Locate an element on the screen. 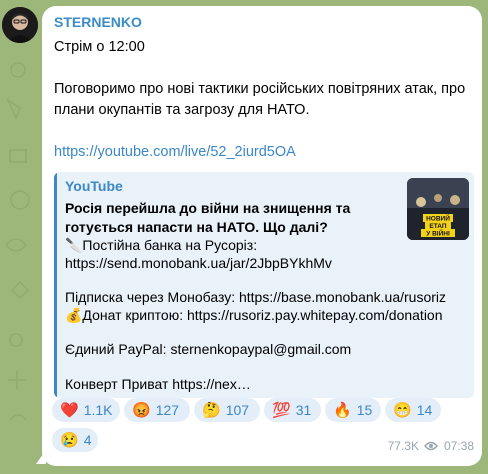 The width and height of the screenshot is (488, 474). thumb-text: У ВІЙНІ is located at coordinates (438, 233).